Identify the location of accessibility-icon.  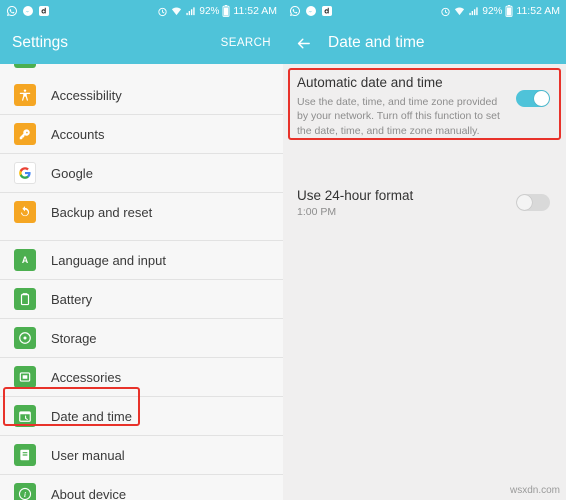
(25, 95).